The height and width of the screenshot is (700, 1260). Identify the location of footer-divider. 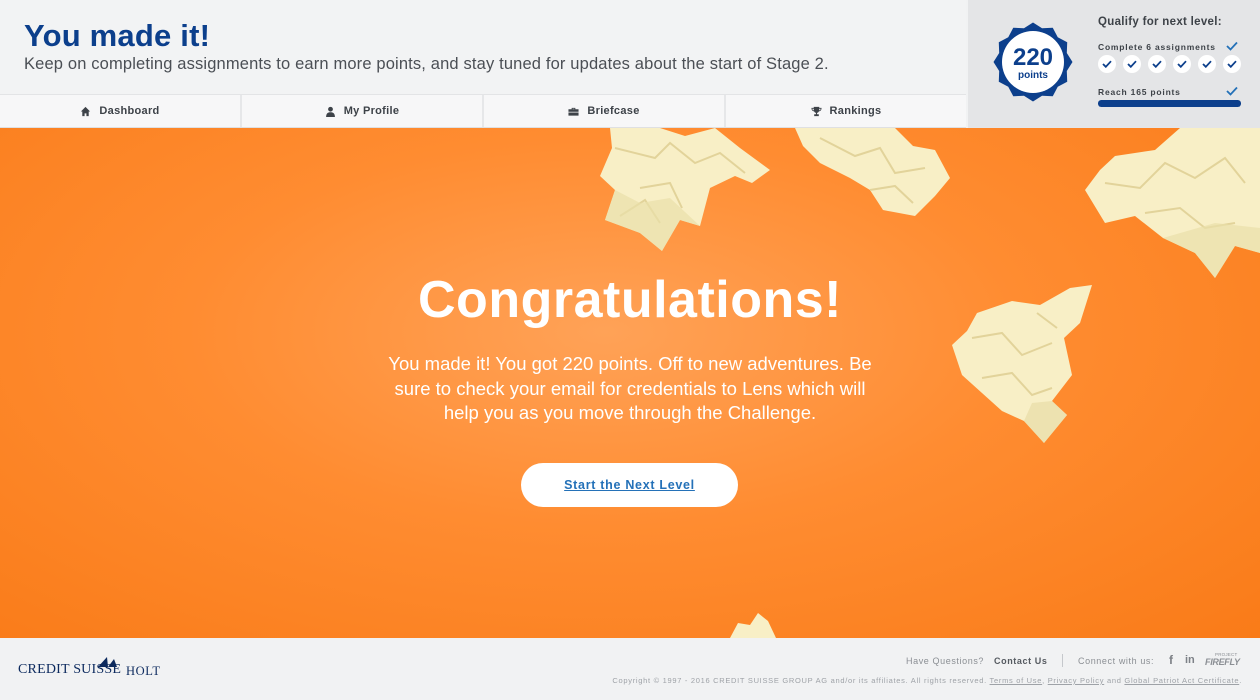
(1062, 660).